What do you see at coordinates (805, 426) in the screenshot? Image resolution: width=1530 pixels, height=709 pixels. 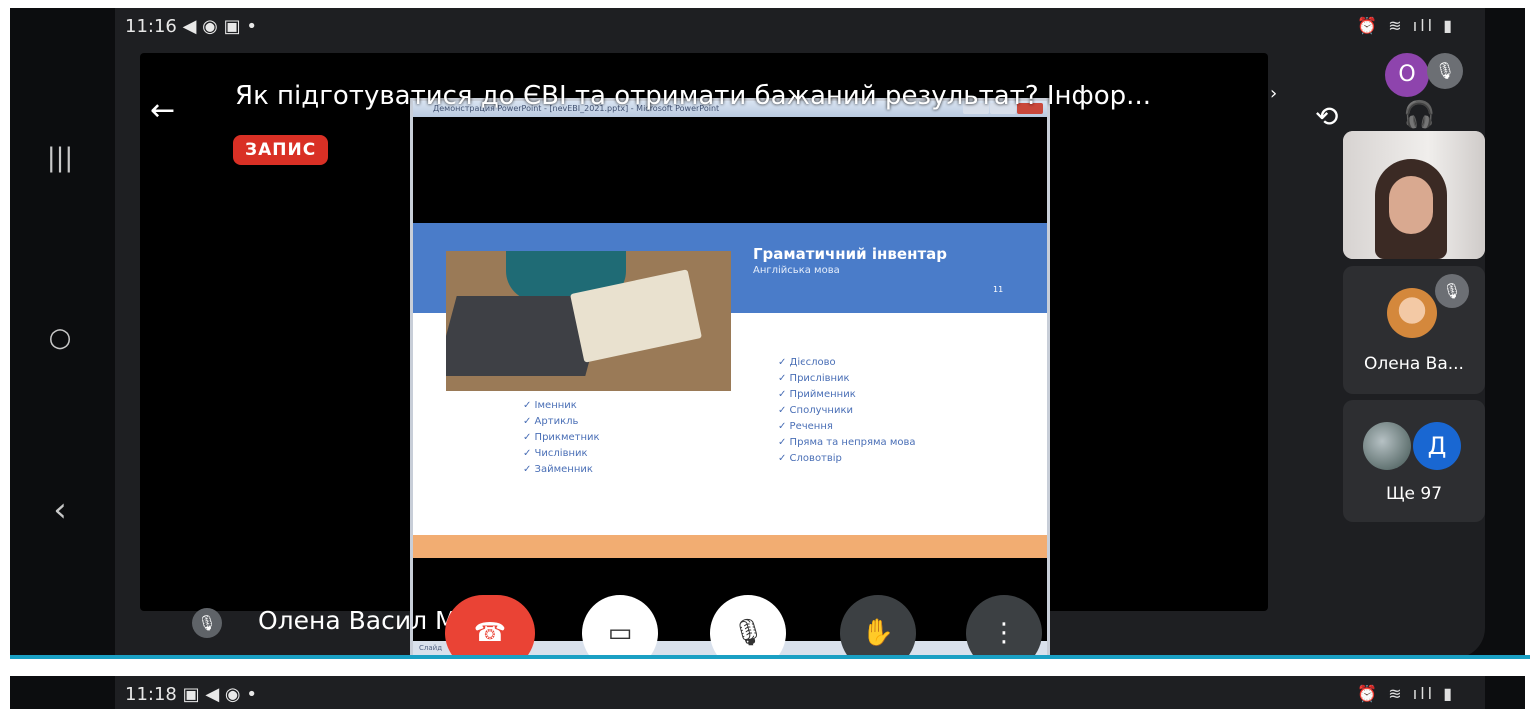 I see `slide-list-item: ✓ Речення` at bounding box center [805, 426].